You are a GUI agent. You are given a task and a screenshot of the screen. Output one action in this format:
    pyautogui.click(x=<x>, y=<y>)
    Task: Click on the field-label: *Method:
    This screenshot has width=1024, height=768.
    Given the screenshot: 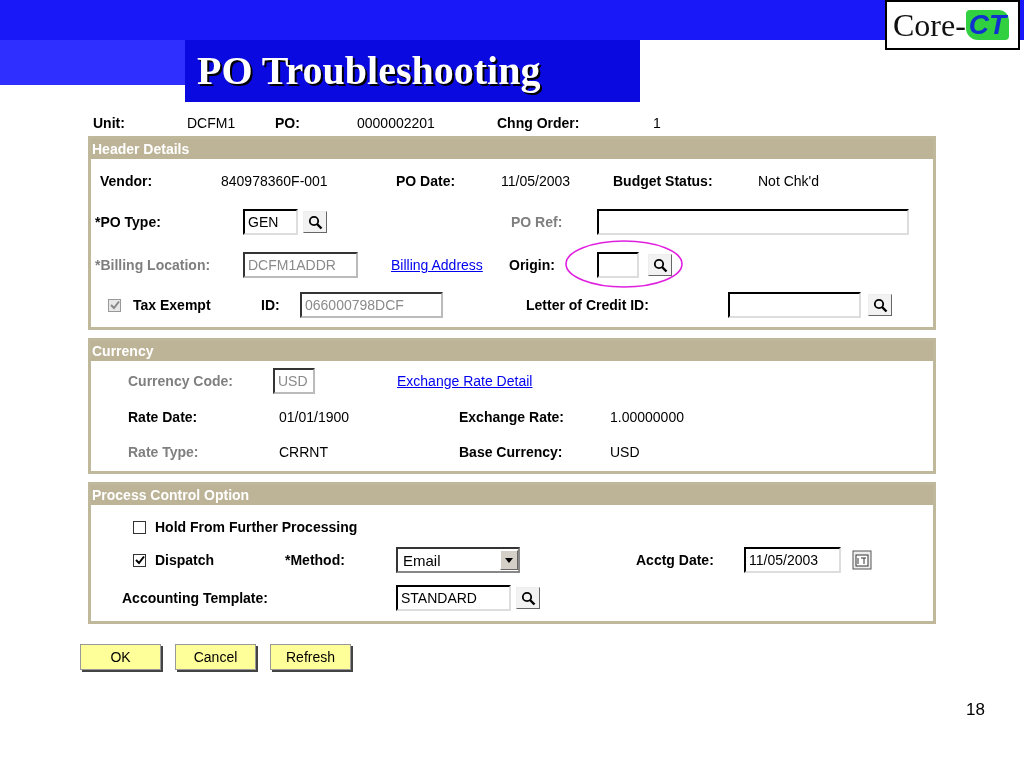 What is the action you would take?
    pyautogui.click(x=315, y=560)
    